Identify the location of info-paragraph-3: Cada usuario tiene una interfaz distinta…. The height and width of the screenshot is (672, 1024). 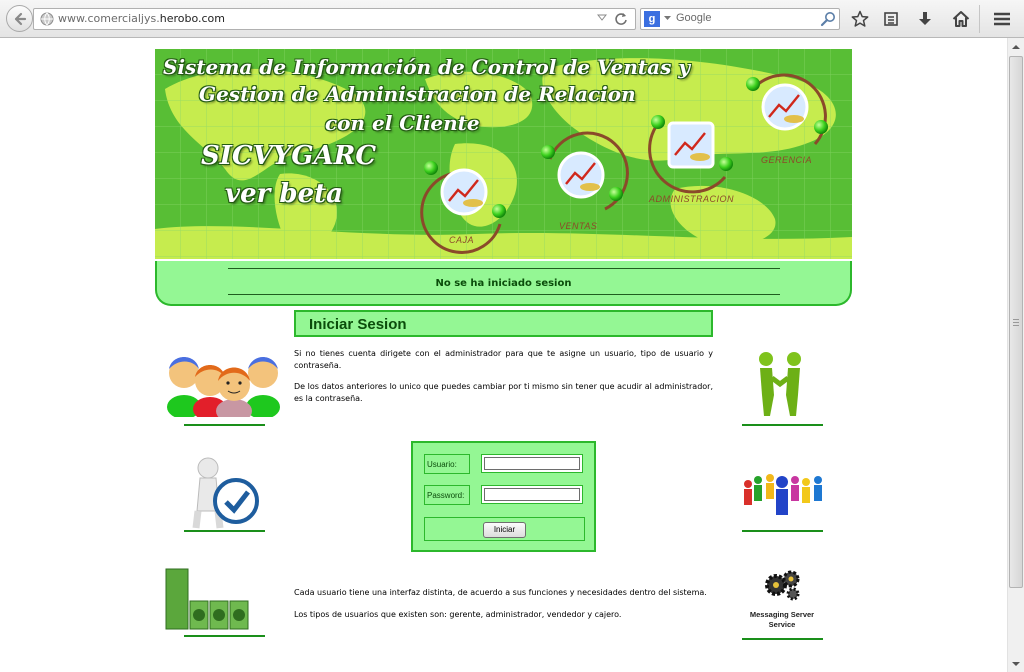
(500, 592).